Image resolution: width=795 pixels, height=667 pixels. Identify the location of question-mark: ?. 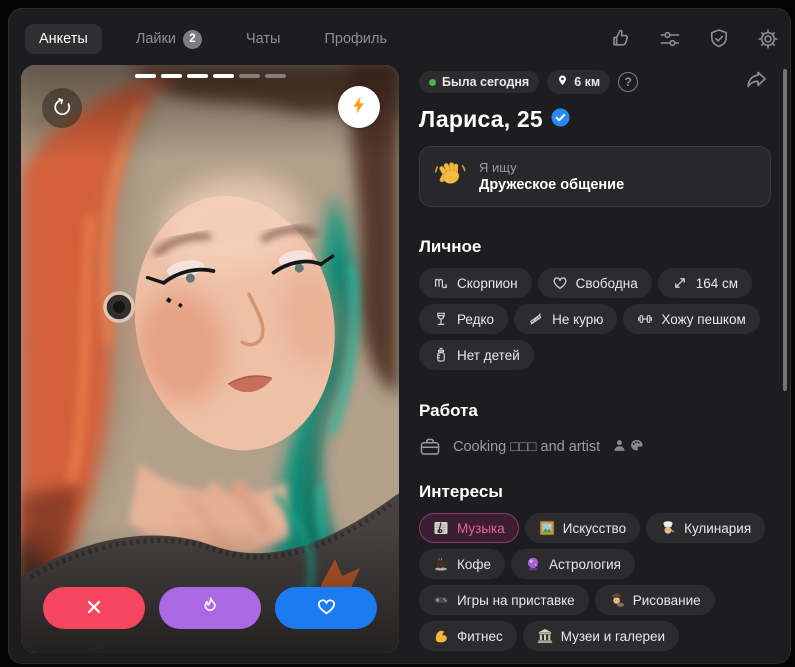
(628, 82).